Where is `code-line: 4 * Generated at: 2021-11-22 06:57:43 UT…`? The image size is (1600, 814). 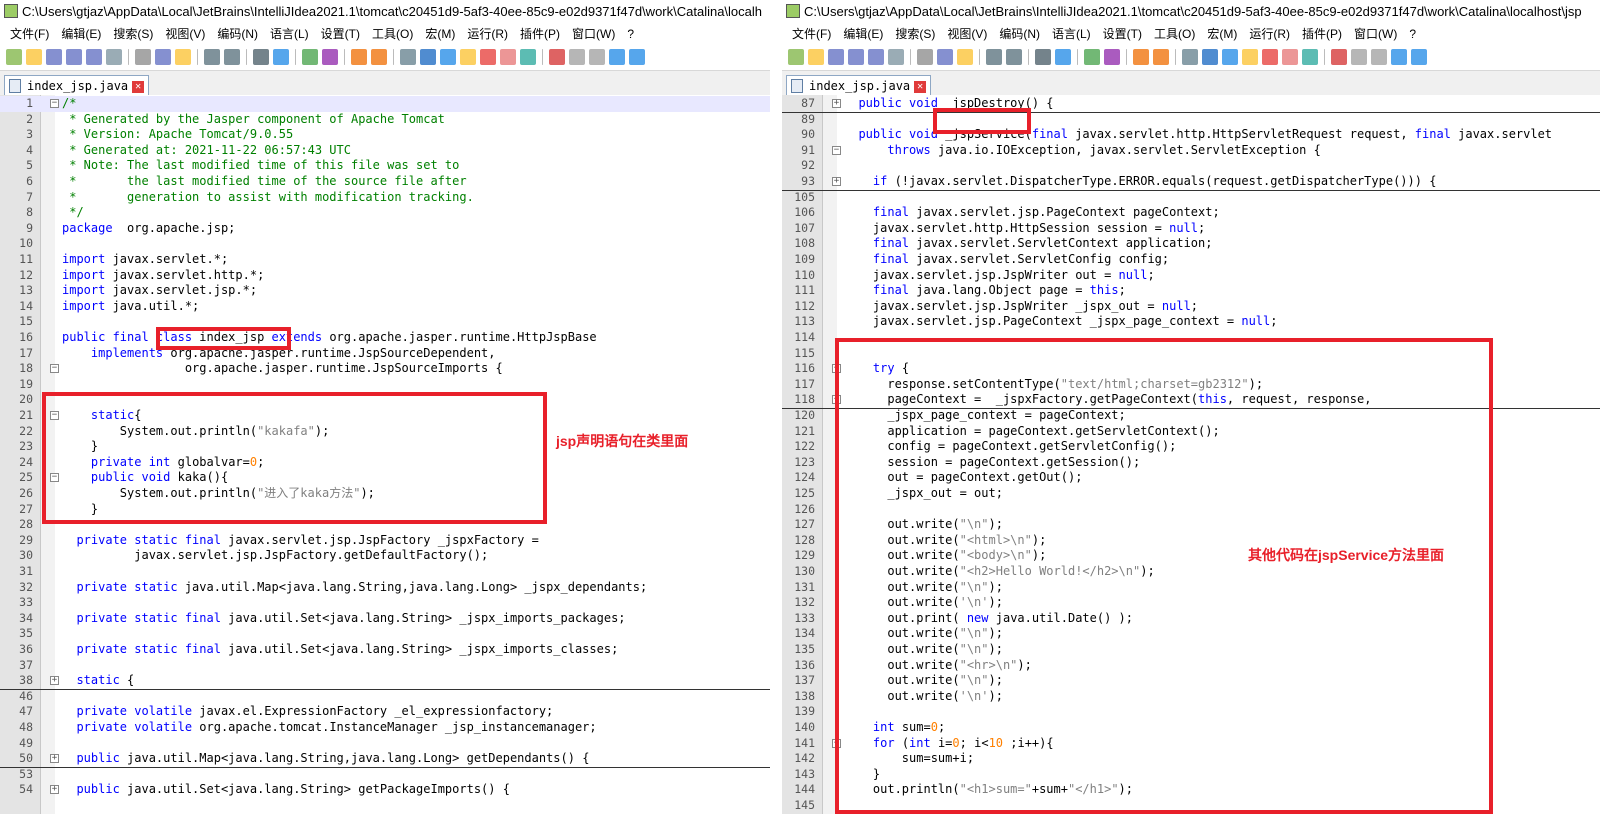 code-line: 4 * Generated at: 2021-11-22 06:57:43 UT… is located at coordinates (385, 151).